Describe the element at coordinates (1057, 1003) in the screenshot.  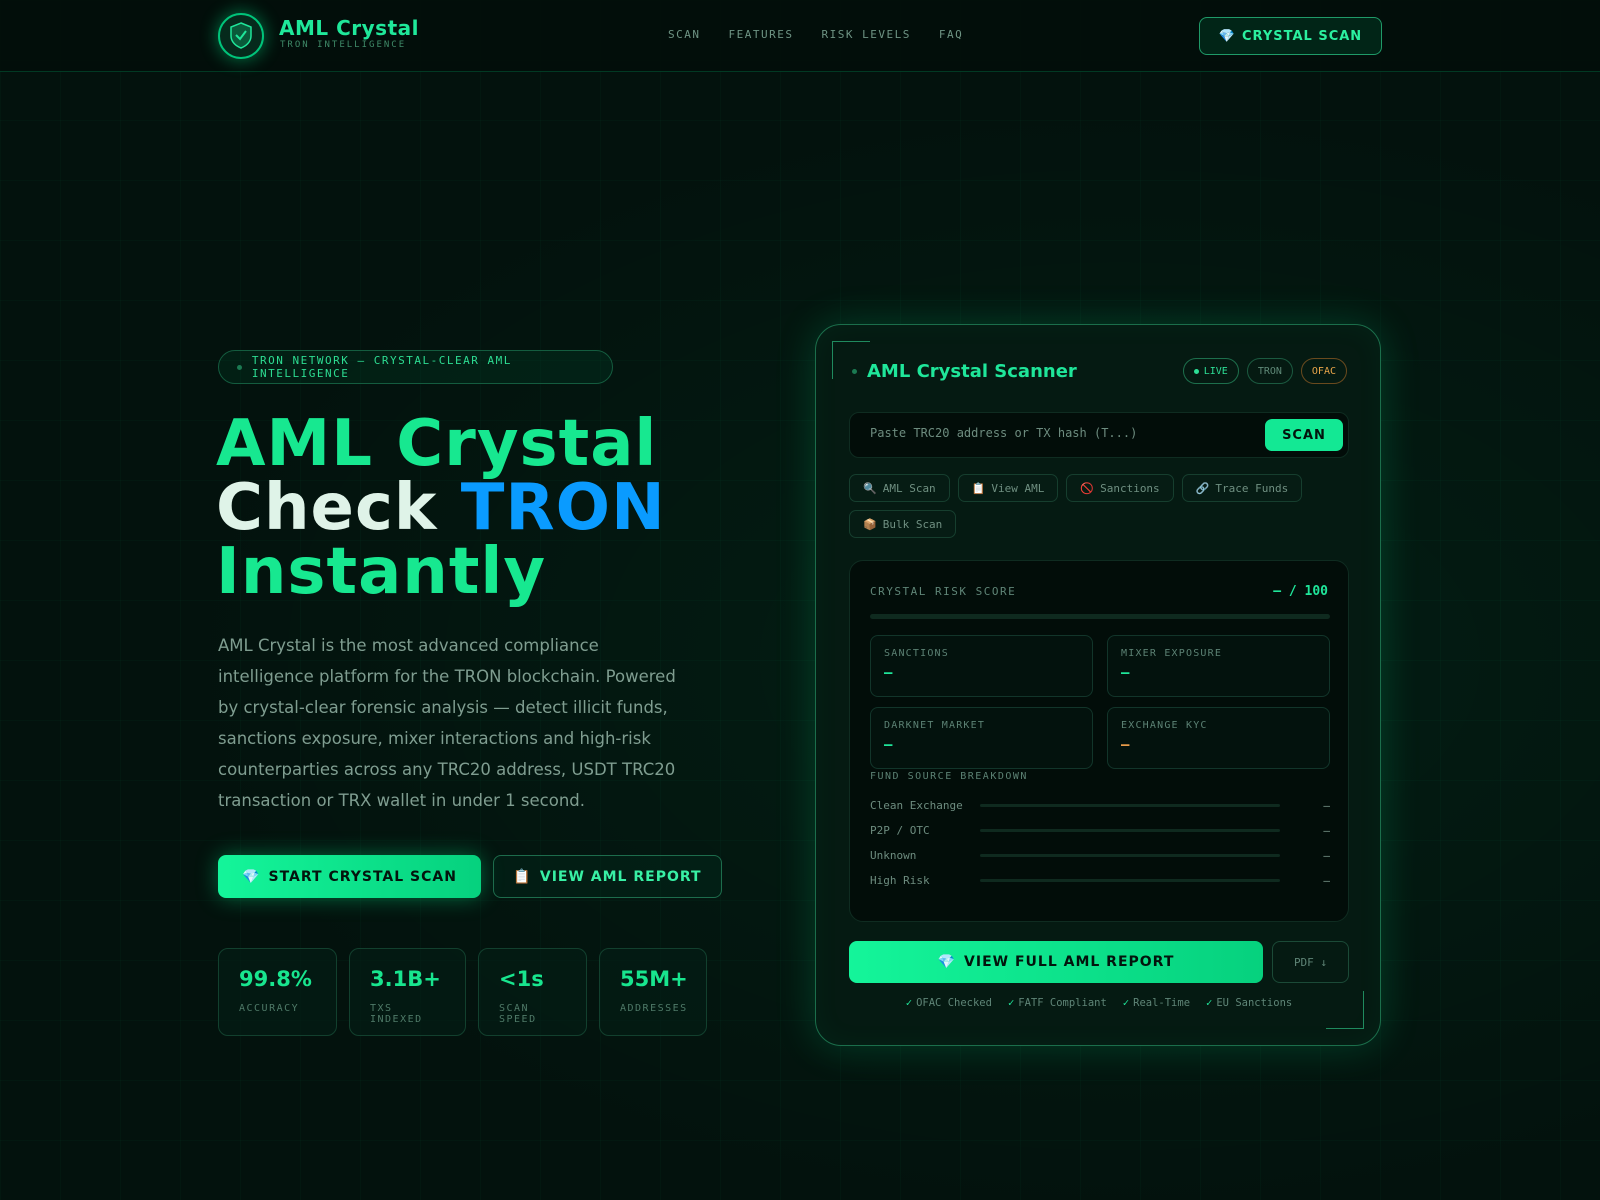
I see `check-item: ✓ FATF Compliant` at that location.